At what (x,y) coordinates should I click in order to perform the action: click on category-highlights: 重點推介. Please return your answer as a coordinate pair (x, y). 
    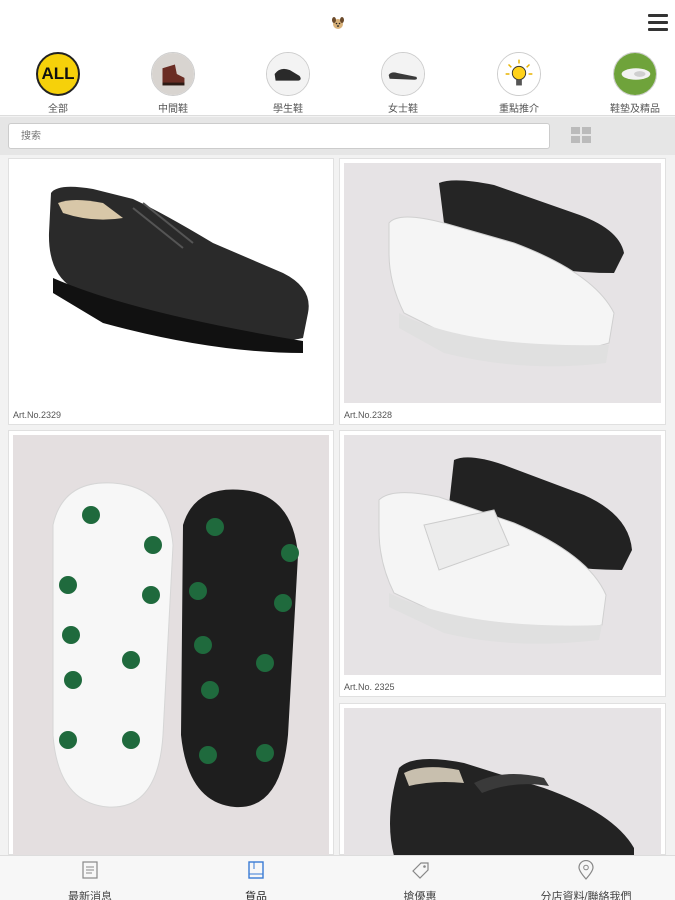
    Looking at the image, I should click on (519, 83).